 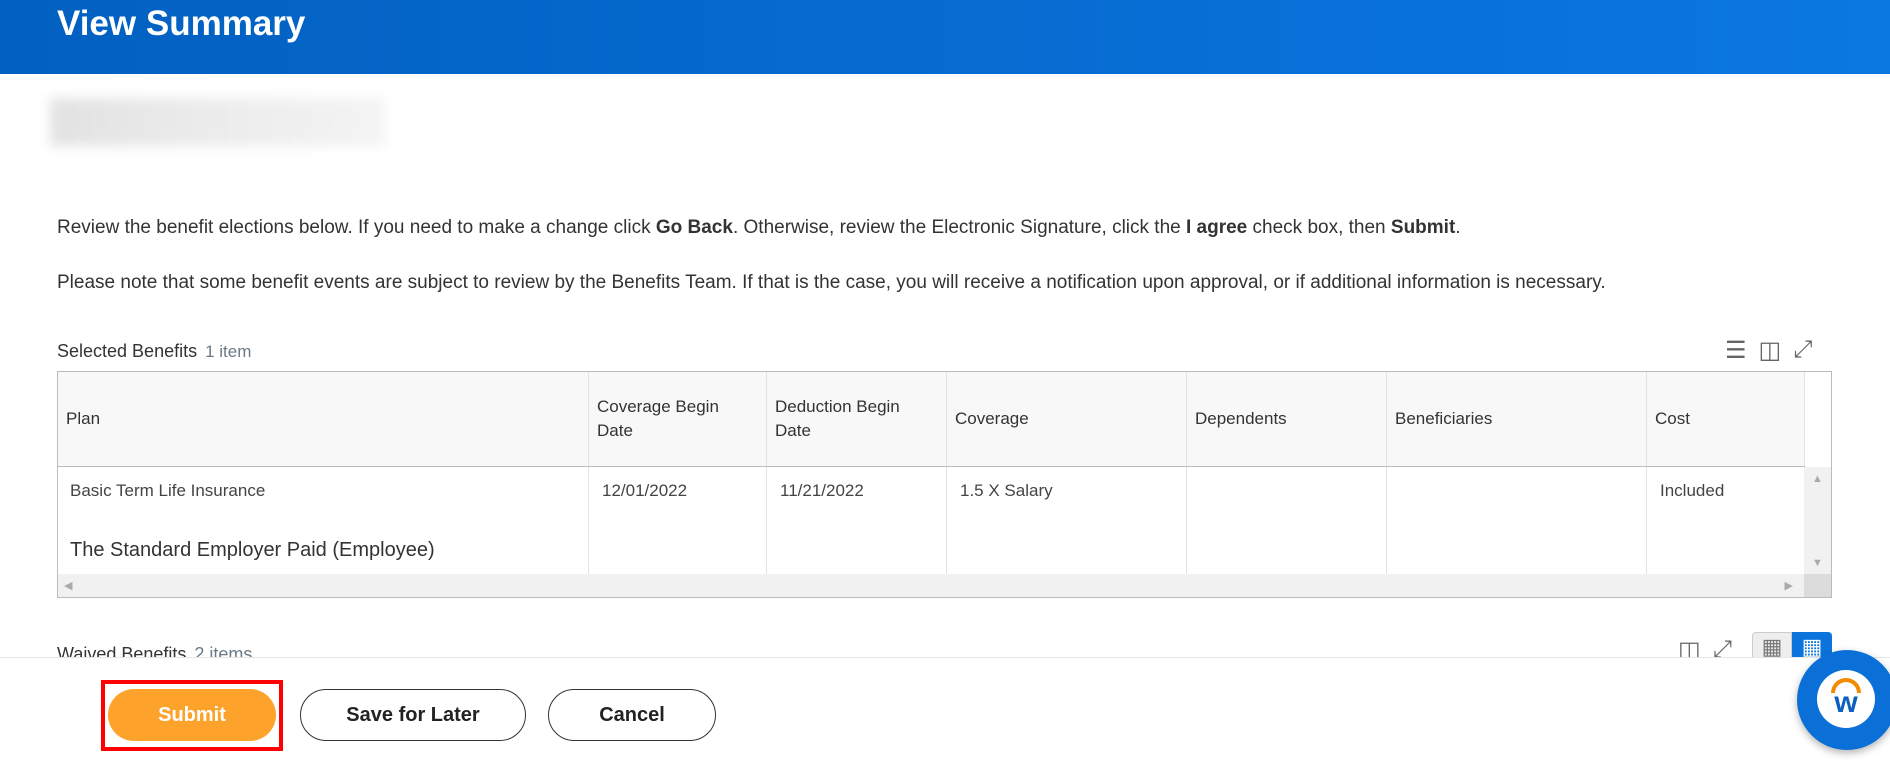 What do you see at coordinates (945, 711) in the screenshot?
I see `footer-bar` at bounding box center [945, 711].